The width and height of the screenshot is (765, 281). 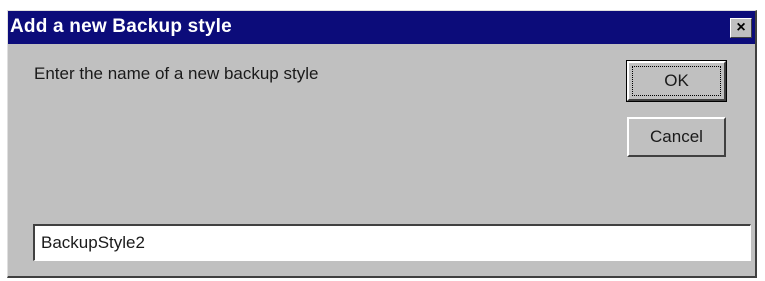 I want to click on prompt-label: Enter the name of a new backup style, so click(x=176, y=73).